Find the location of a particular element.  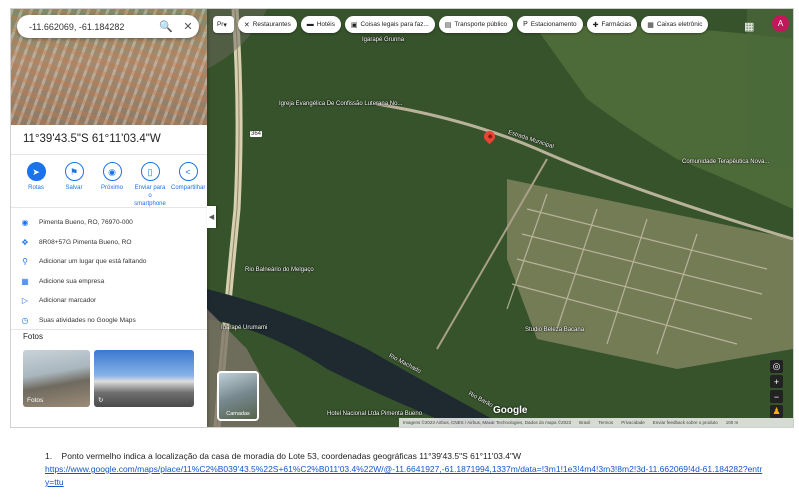

google-logo: Google is located at coordinates (510, 410).